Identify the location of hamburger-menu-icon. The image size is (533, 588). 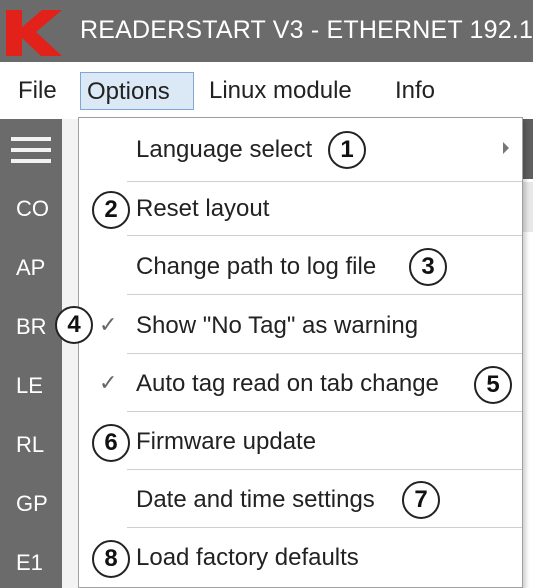
(31, 150).